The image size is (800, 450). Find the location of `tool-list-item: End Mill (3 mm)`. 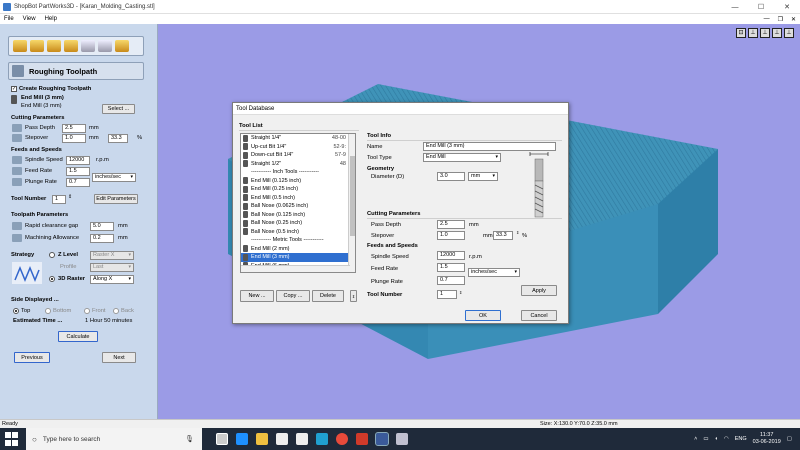

tool-list-item: End Mill (3 mm) is located at coordinates (298, 257).